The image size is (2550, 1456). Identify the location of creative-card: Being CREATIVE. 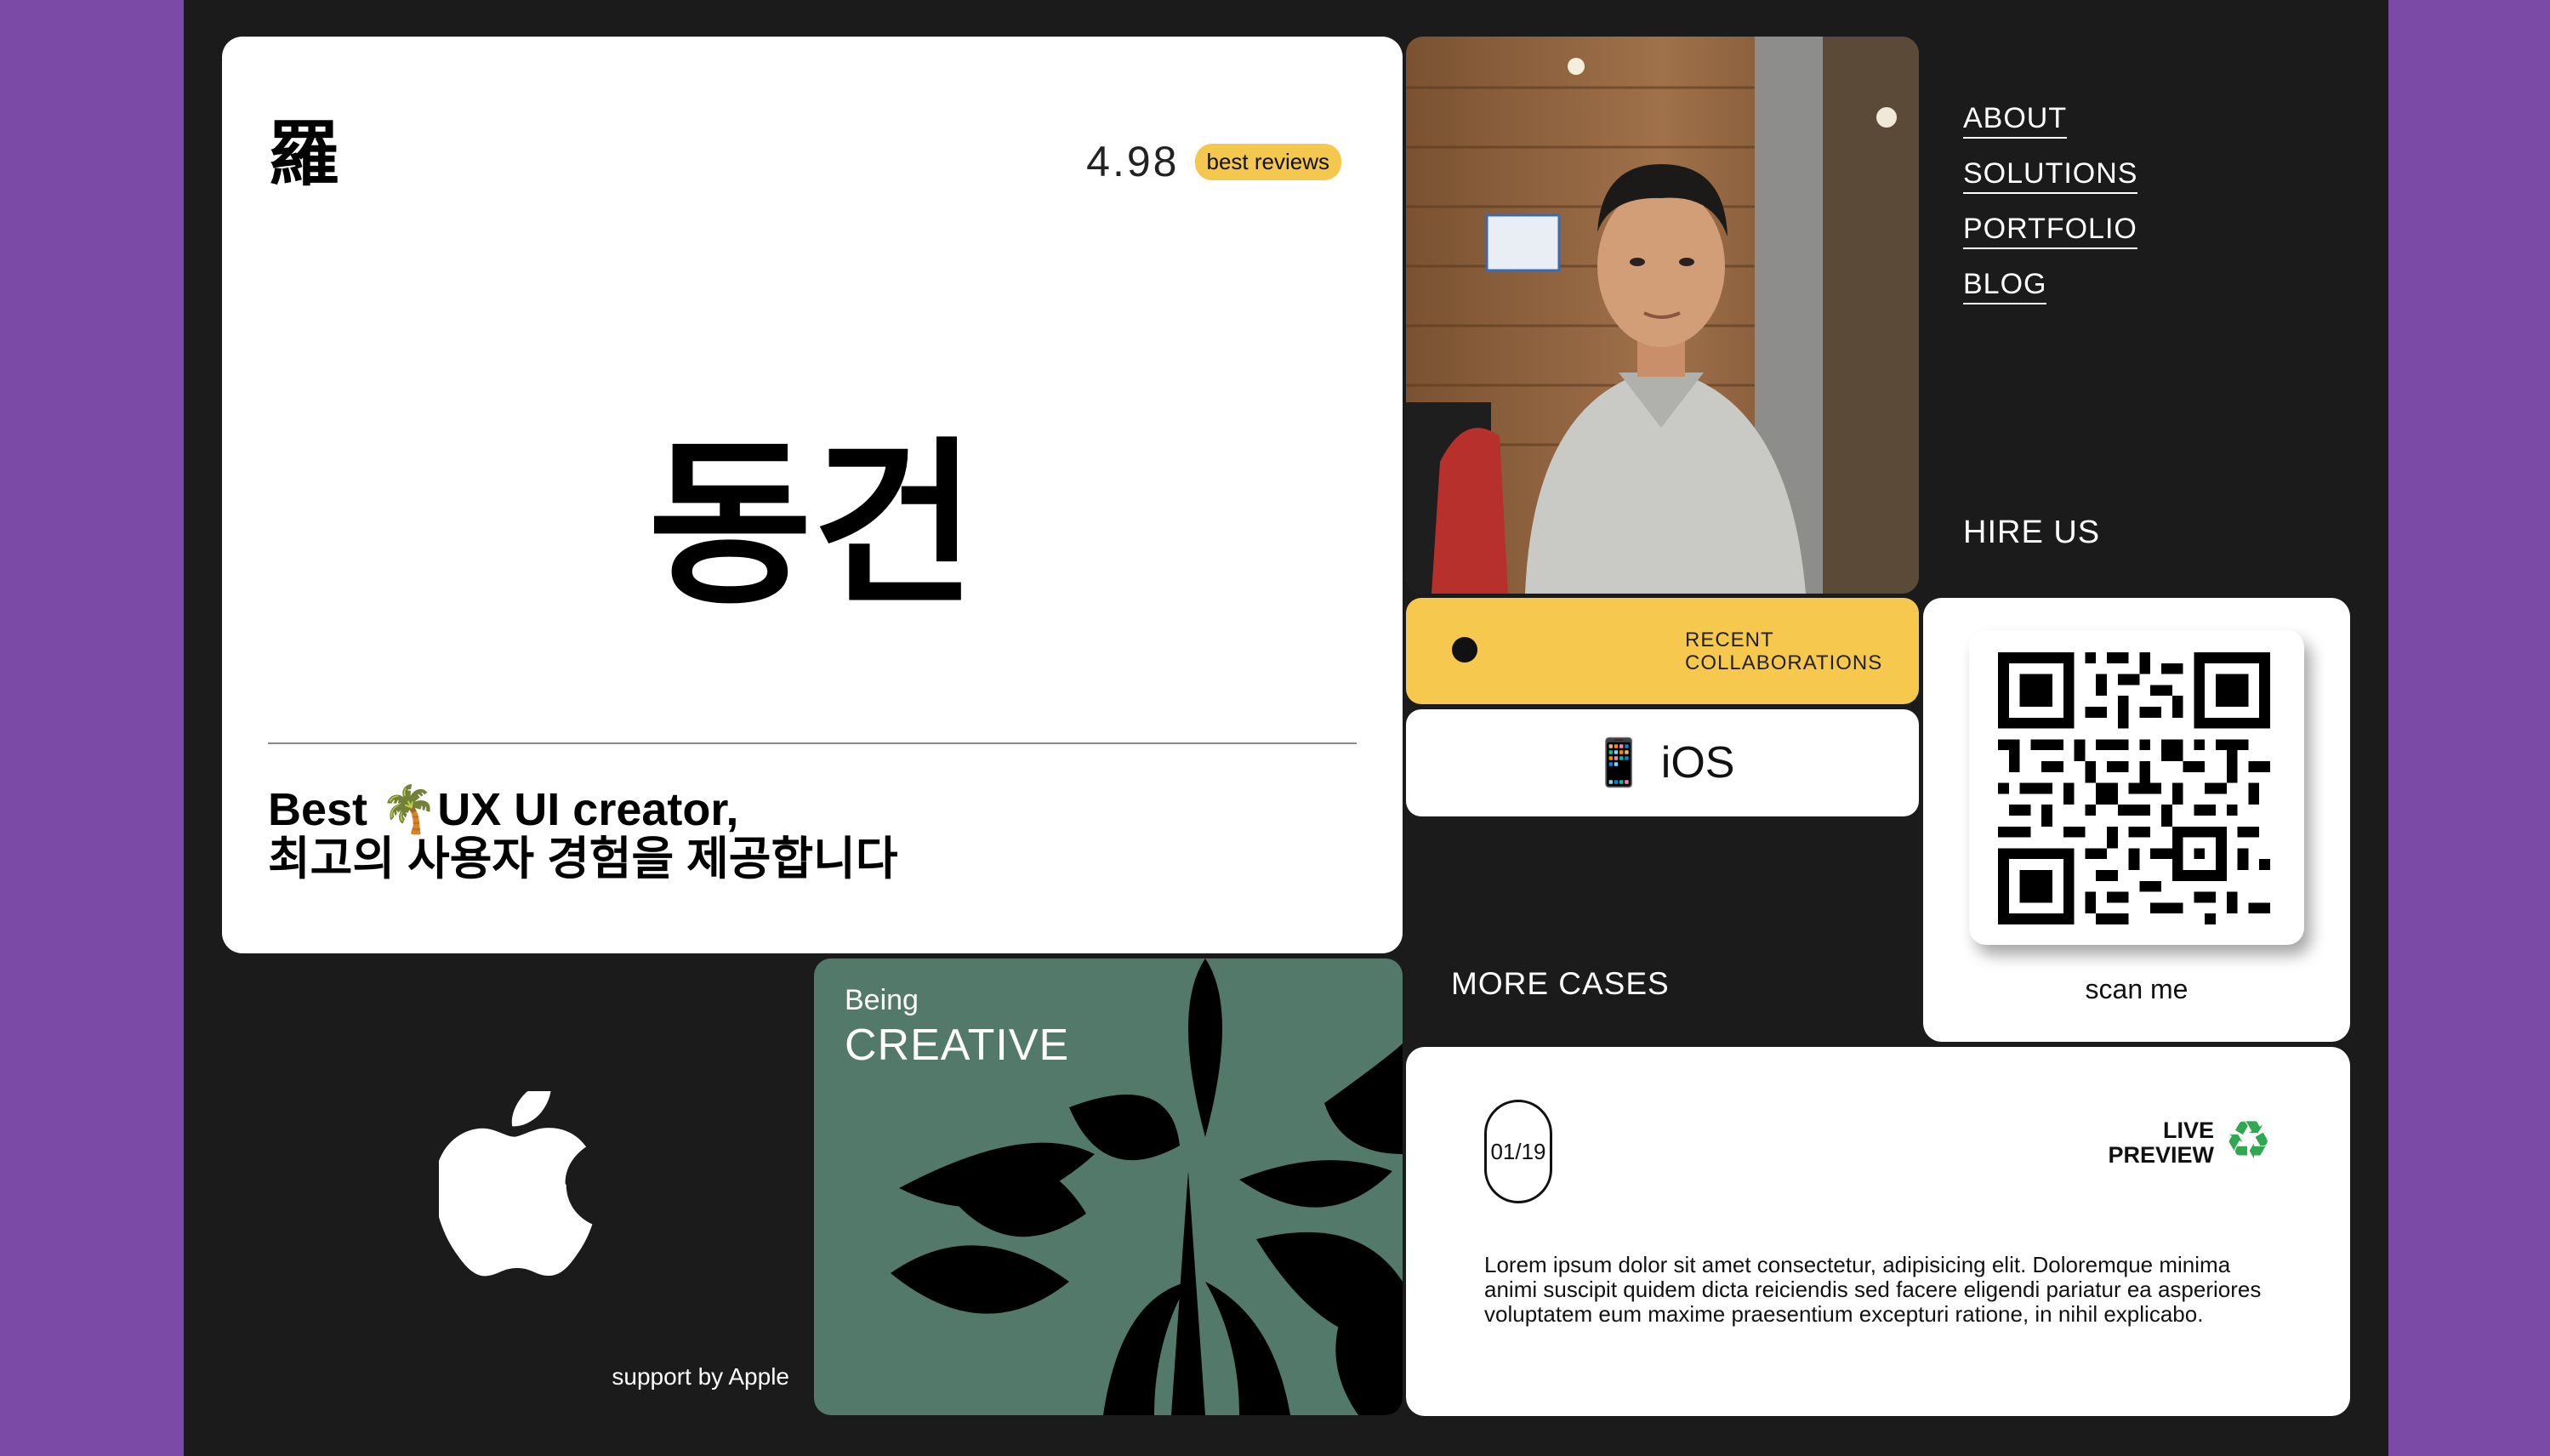
(1108, 1186).